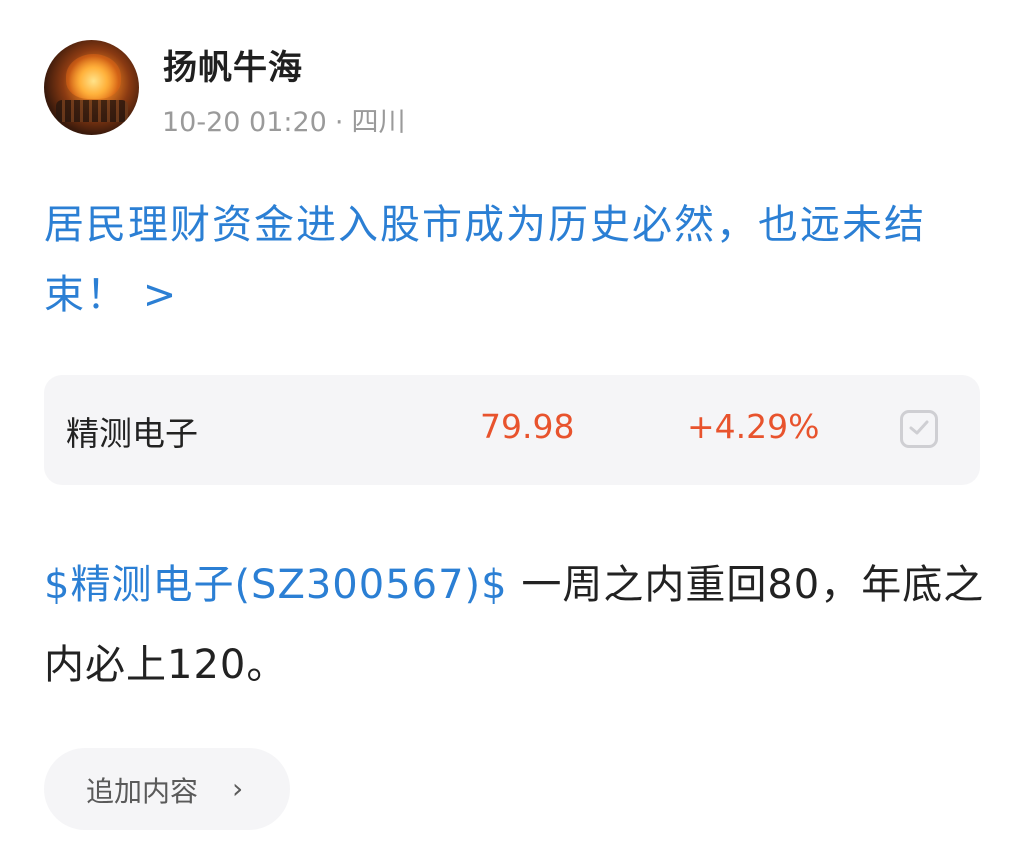 This screenshot has width=1024, height=862. Describe the element at coordinates (238, 788) in the screenshot. I see `chevron-right-icon: ›` at that location.